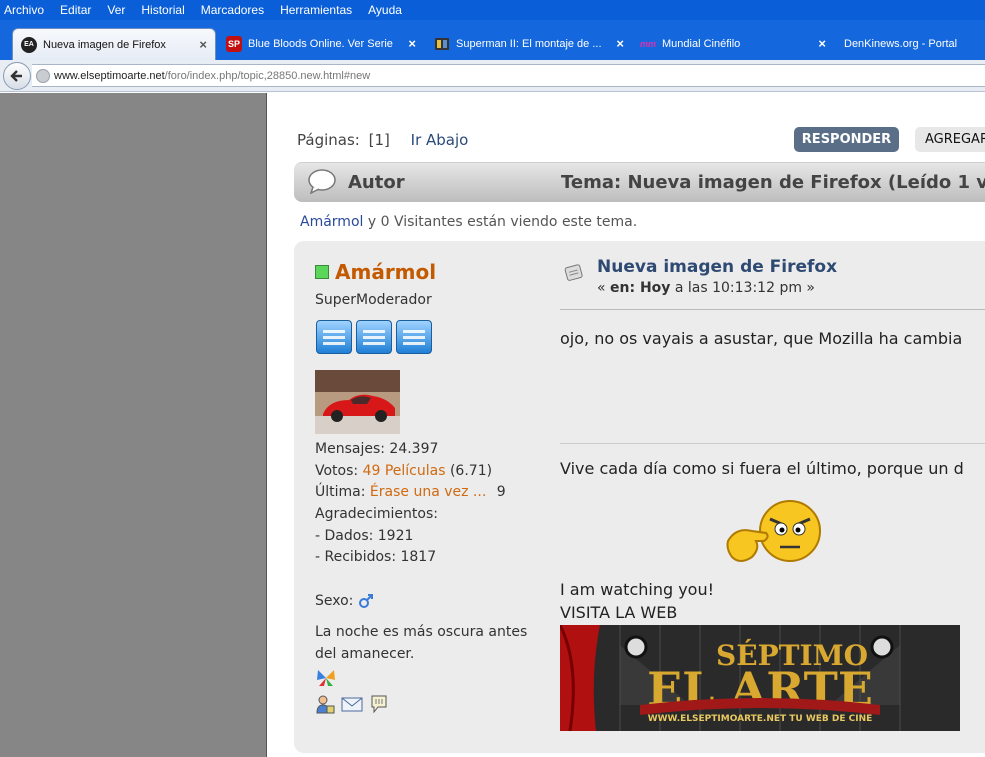 The height and width of the screenshot is (757, 985). What do you see at coordinates (619, 612) in the screenshot?
I see `signature-visit: VISITA LA WEB` at bounding box center [619, 612].